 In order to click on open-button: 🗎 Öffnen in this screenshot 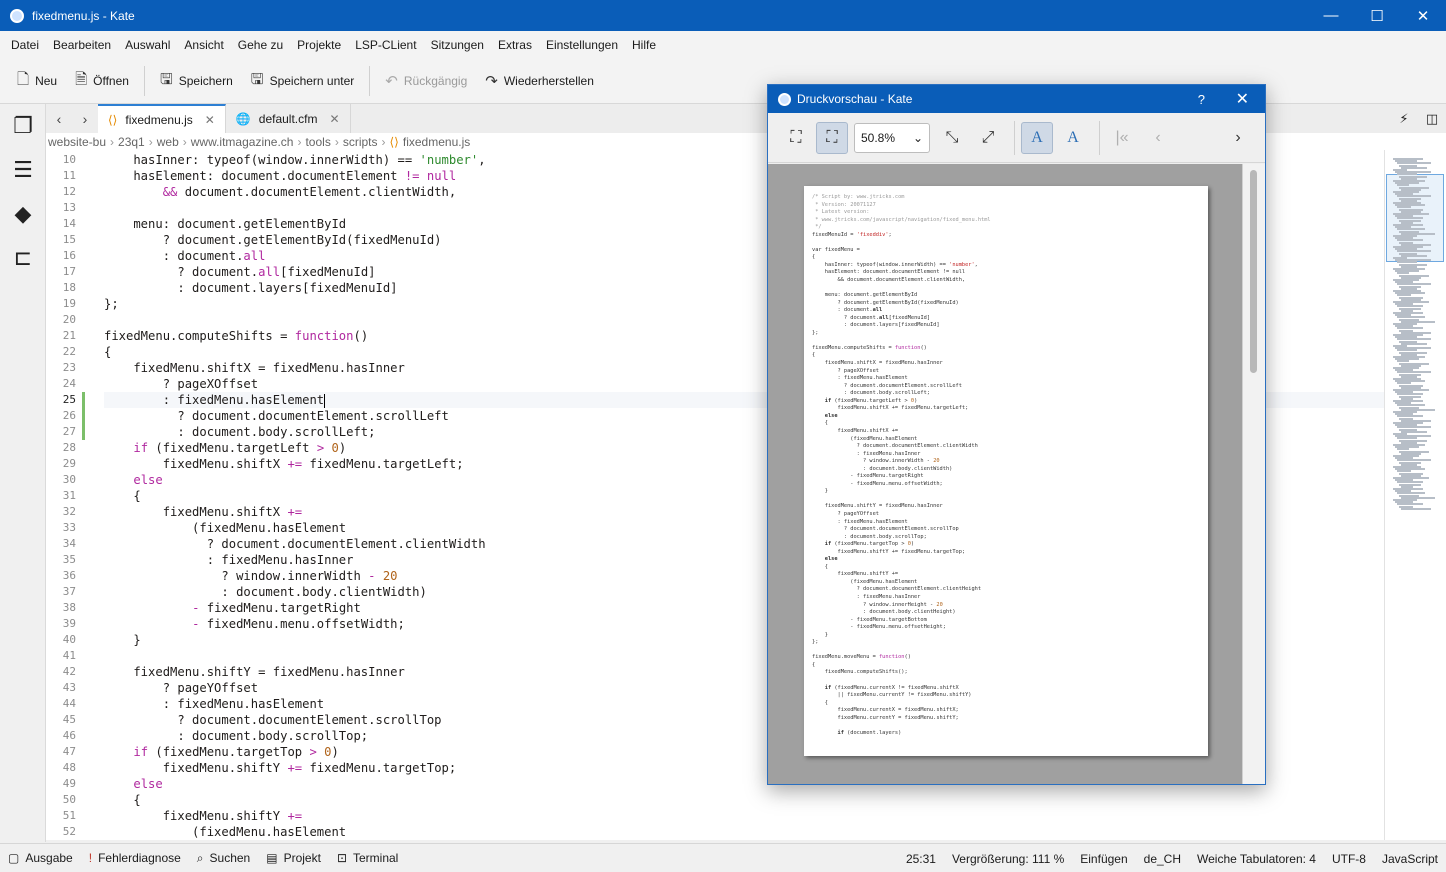, I will do `click(102, 81)`.